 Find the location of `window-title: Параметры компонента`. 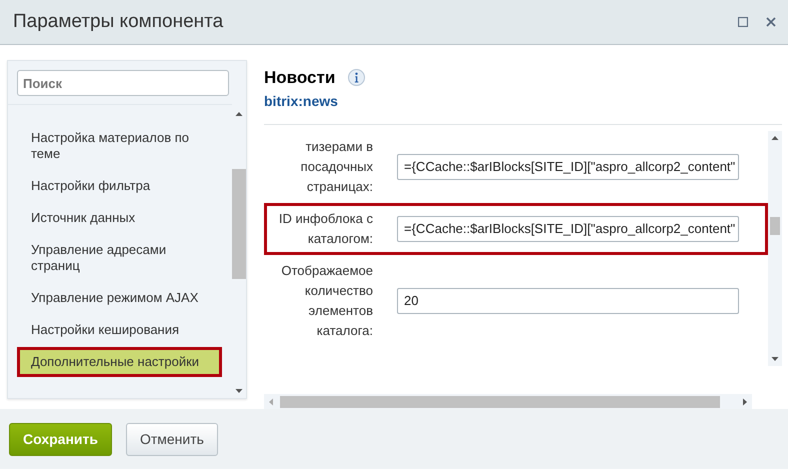

window-title: Параметры компонента is located at coordinates (118, 22).